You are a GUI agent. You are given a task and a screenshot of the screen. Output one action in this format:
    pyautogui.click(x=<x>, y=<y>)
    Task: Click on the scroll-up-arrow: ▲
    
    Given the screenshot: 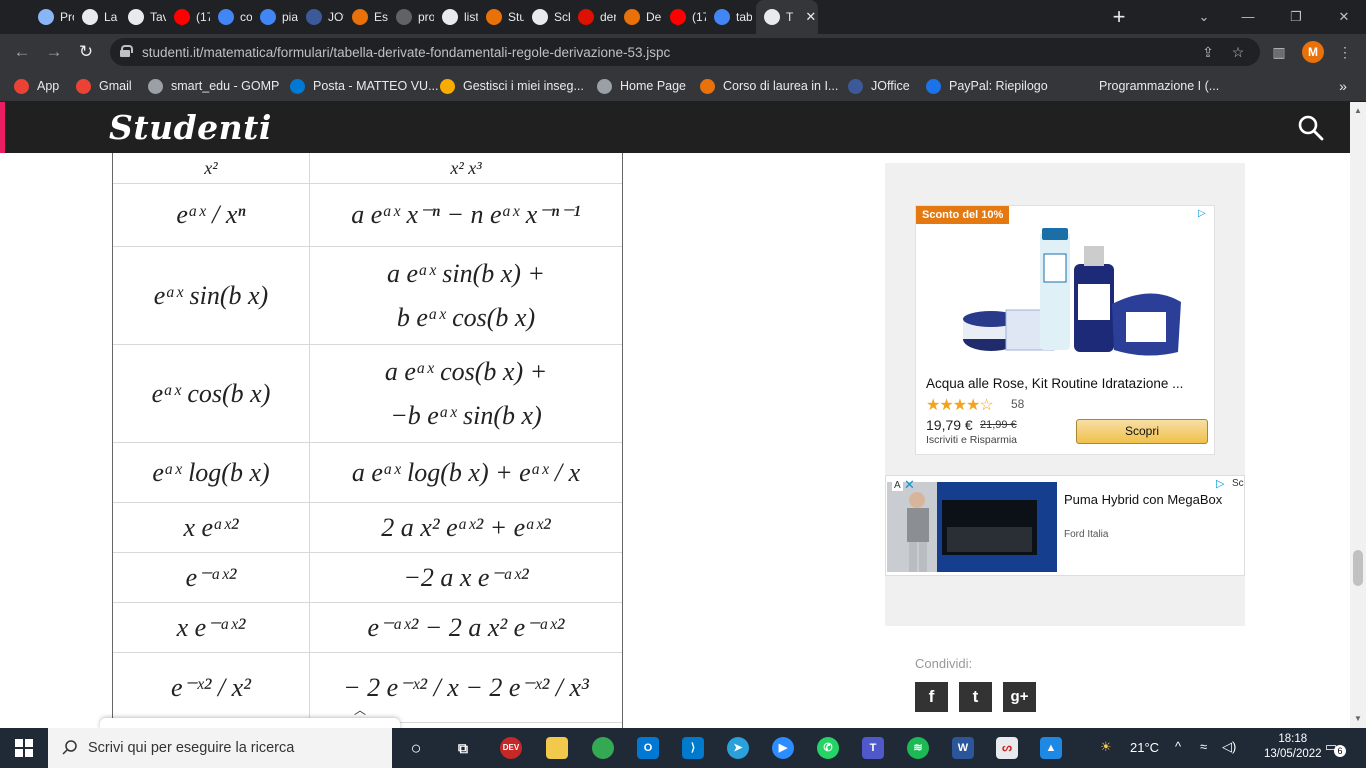 What is the action you would take?
    pyautogui.click(x=1358, y=110)
    